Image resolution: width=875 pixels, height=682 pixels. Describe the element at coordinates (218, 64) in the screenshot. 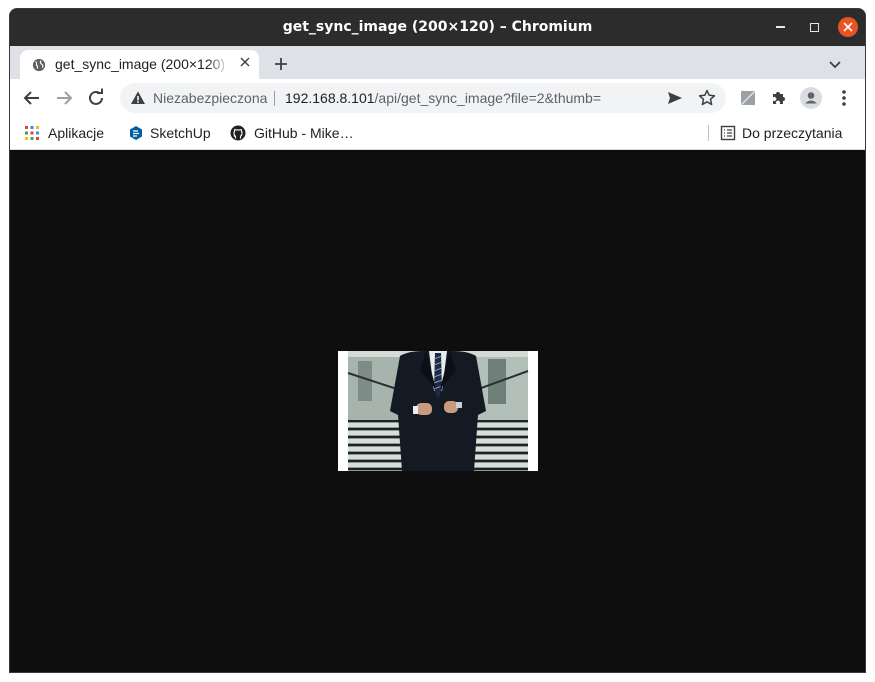

I see `tab-label-fade` at that location.